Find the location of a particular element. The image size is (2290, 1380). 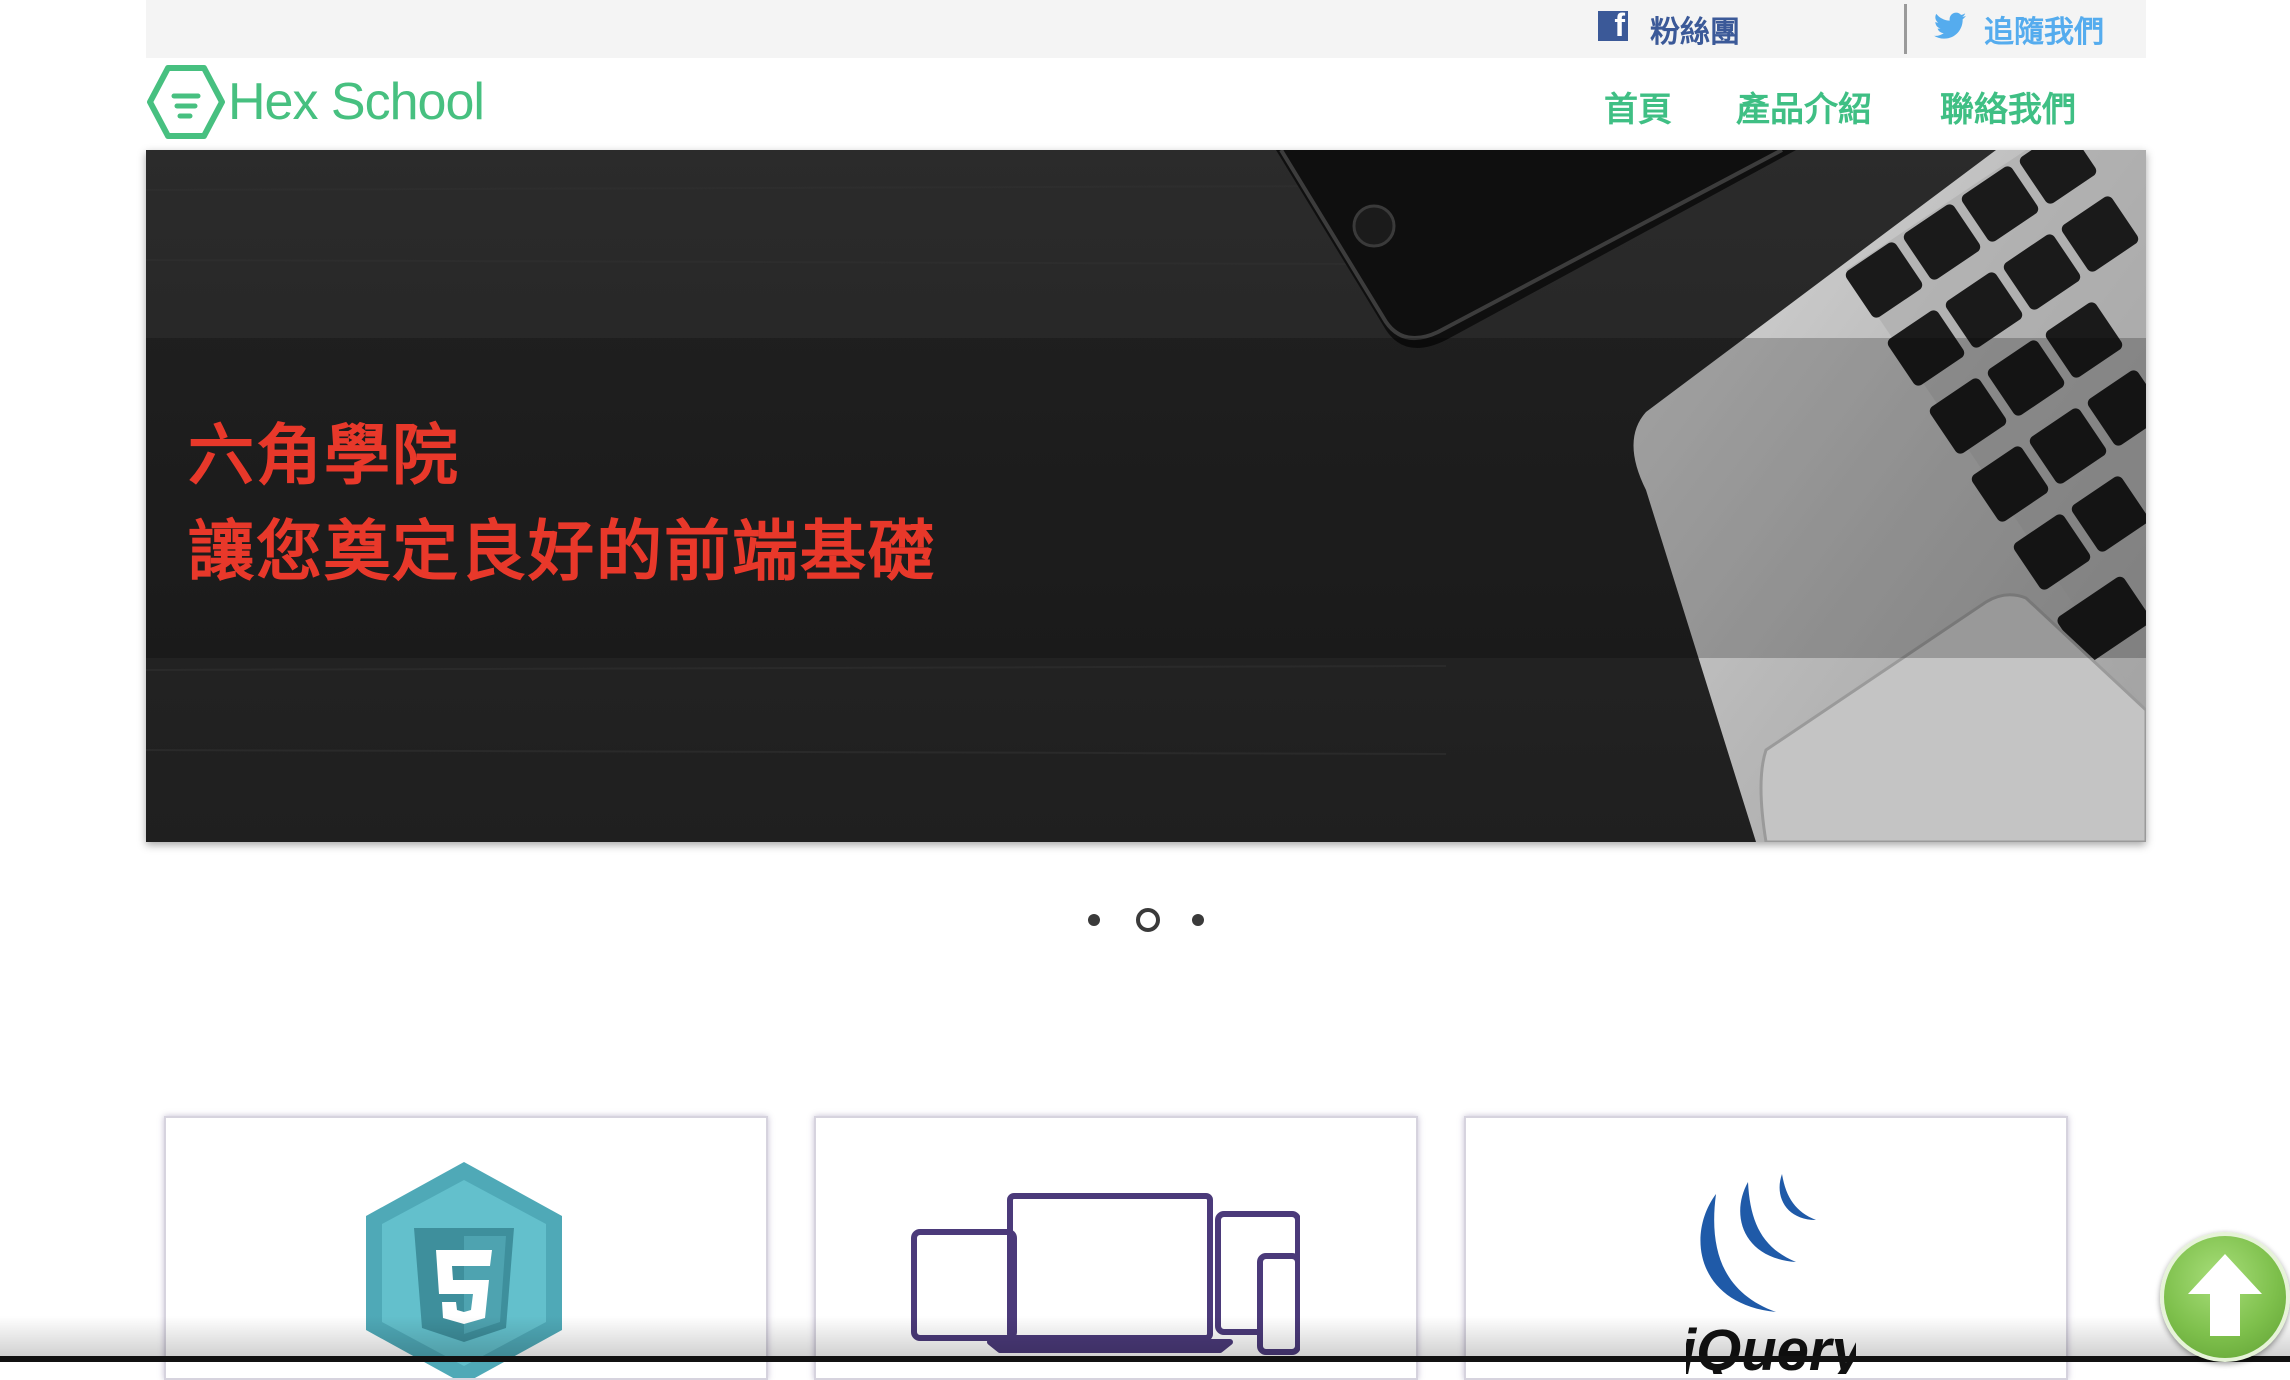

twitter-icon is located at coordinates (1950, 25).